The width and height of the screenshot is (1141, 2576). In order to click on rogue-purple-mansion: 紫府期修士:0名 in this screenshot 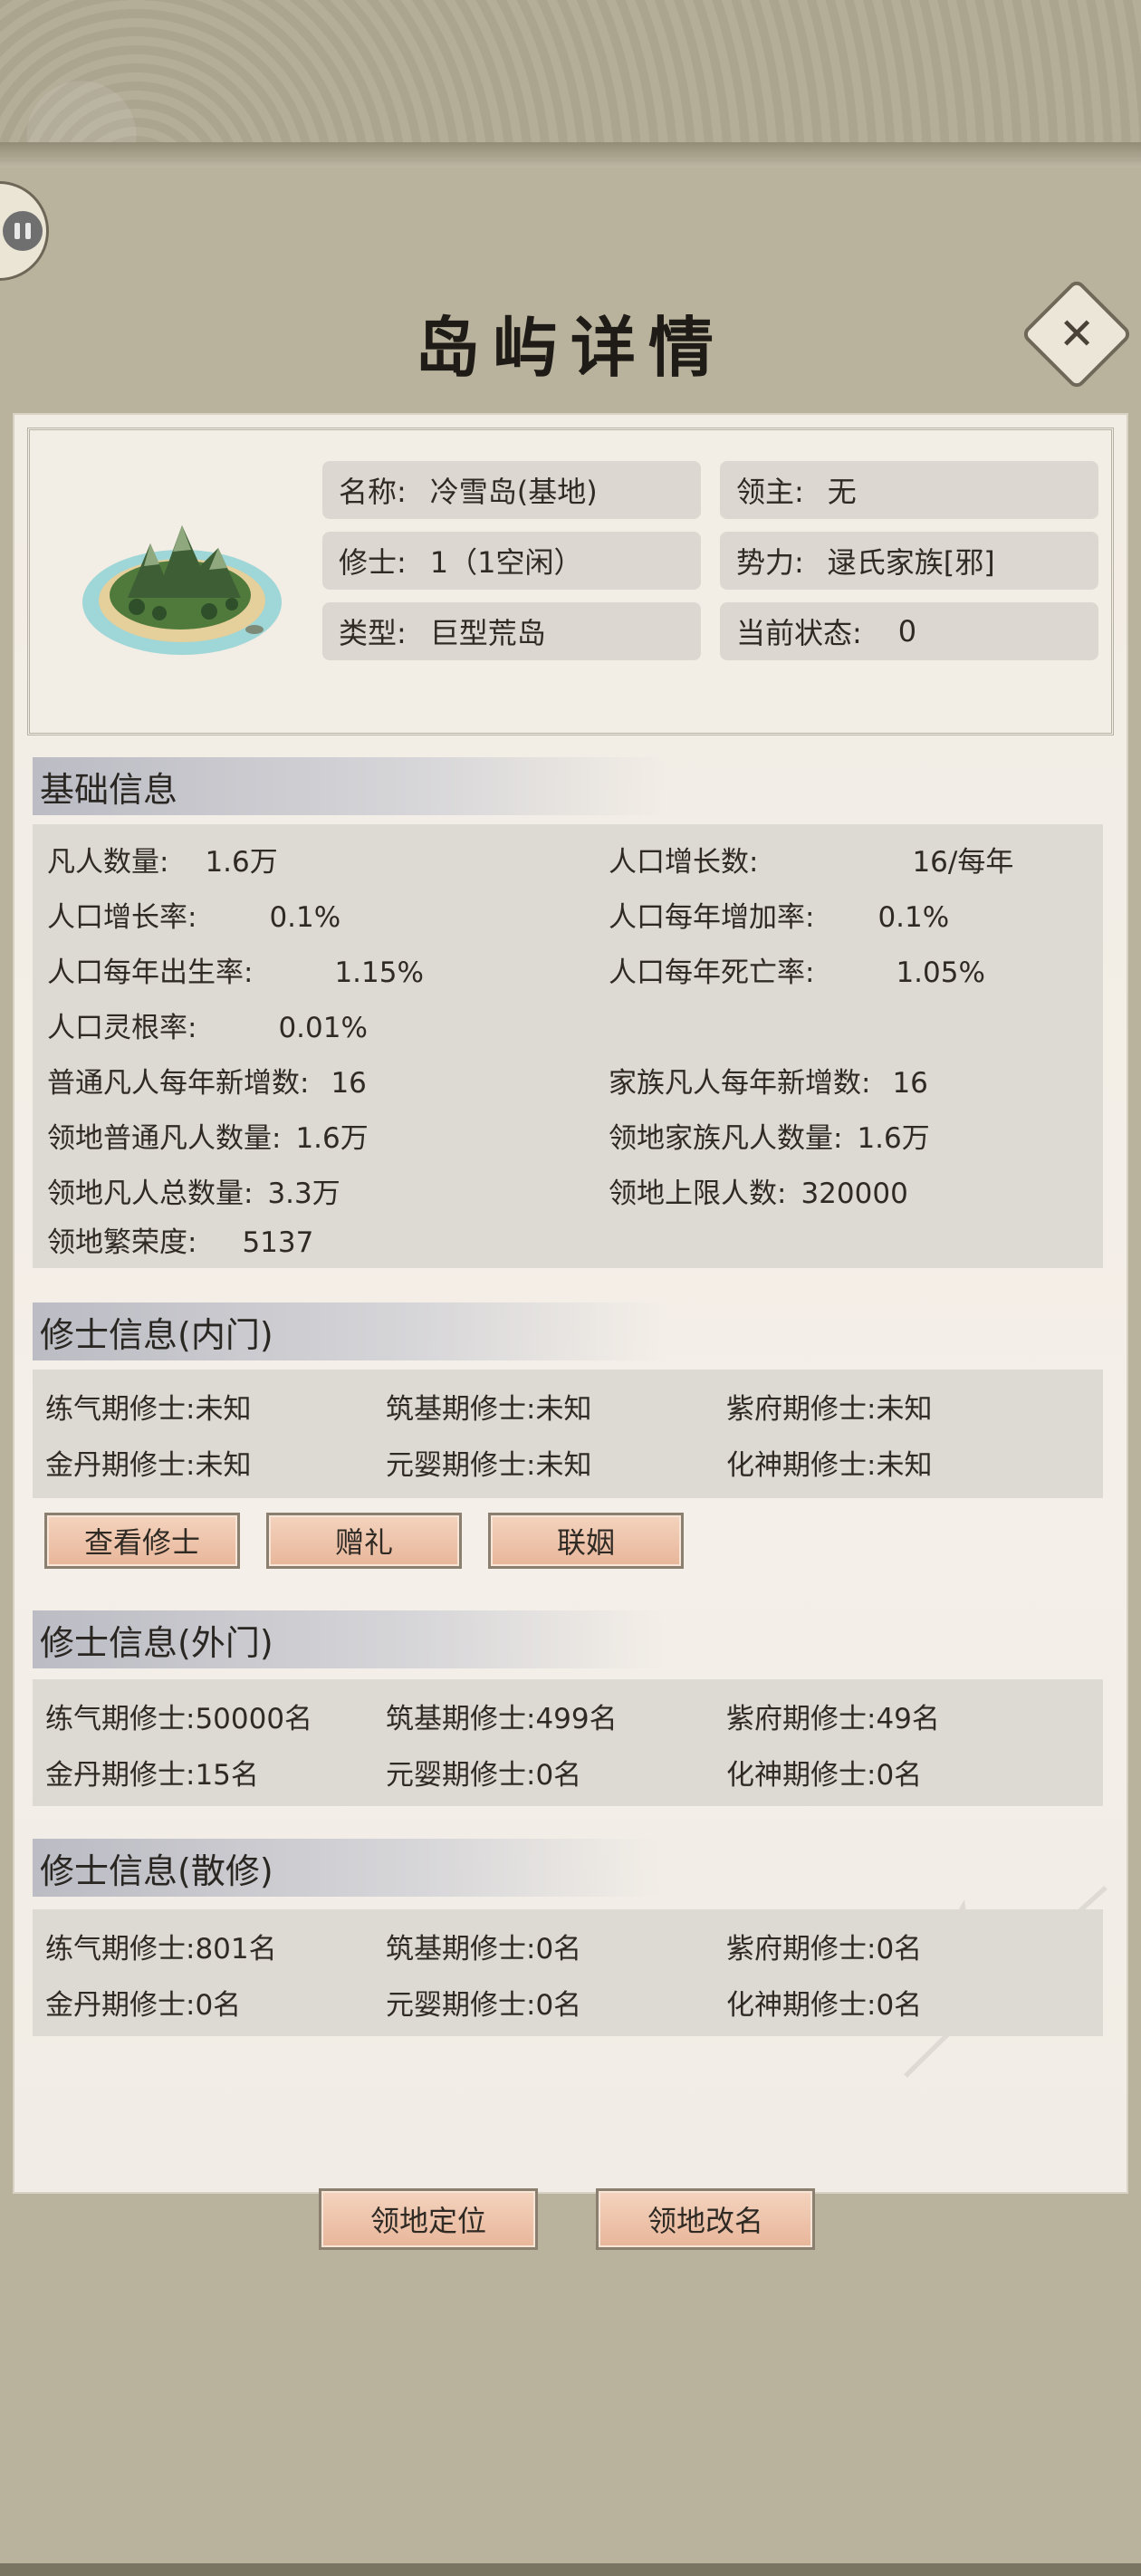, I will do `click(825, 1949)`.